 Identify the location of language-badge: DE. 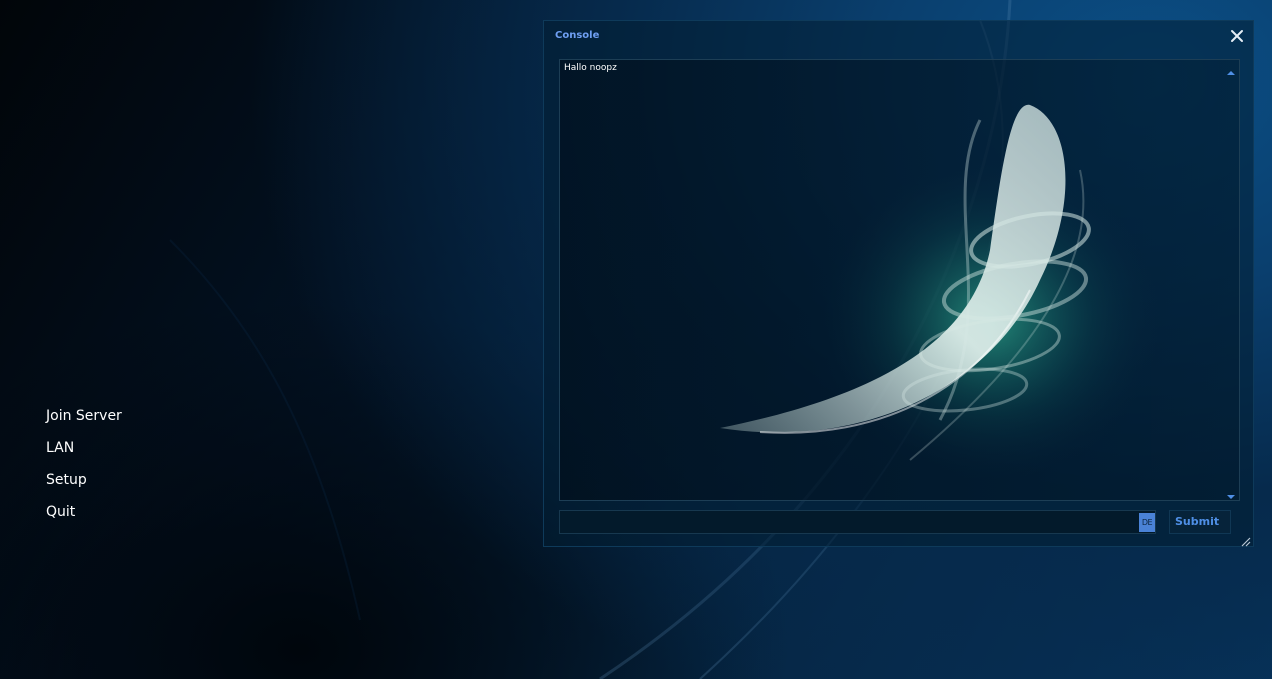
(1147, 522).